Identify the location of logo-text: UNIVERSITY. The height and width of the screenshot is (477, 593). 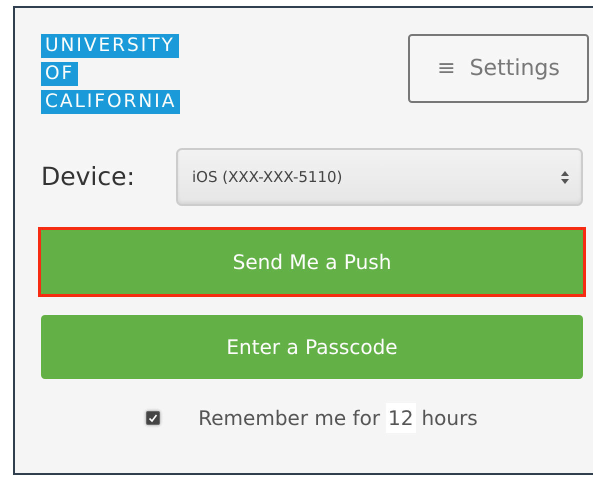
(110, 46).